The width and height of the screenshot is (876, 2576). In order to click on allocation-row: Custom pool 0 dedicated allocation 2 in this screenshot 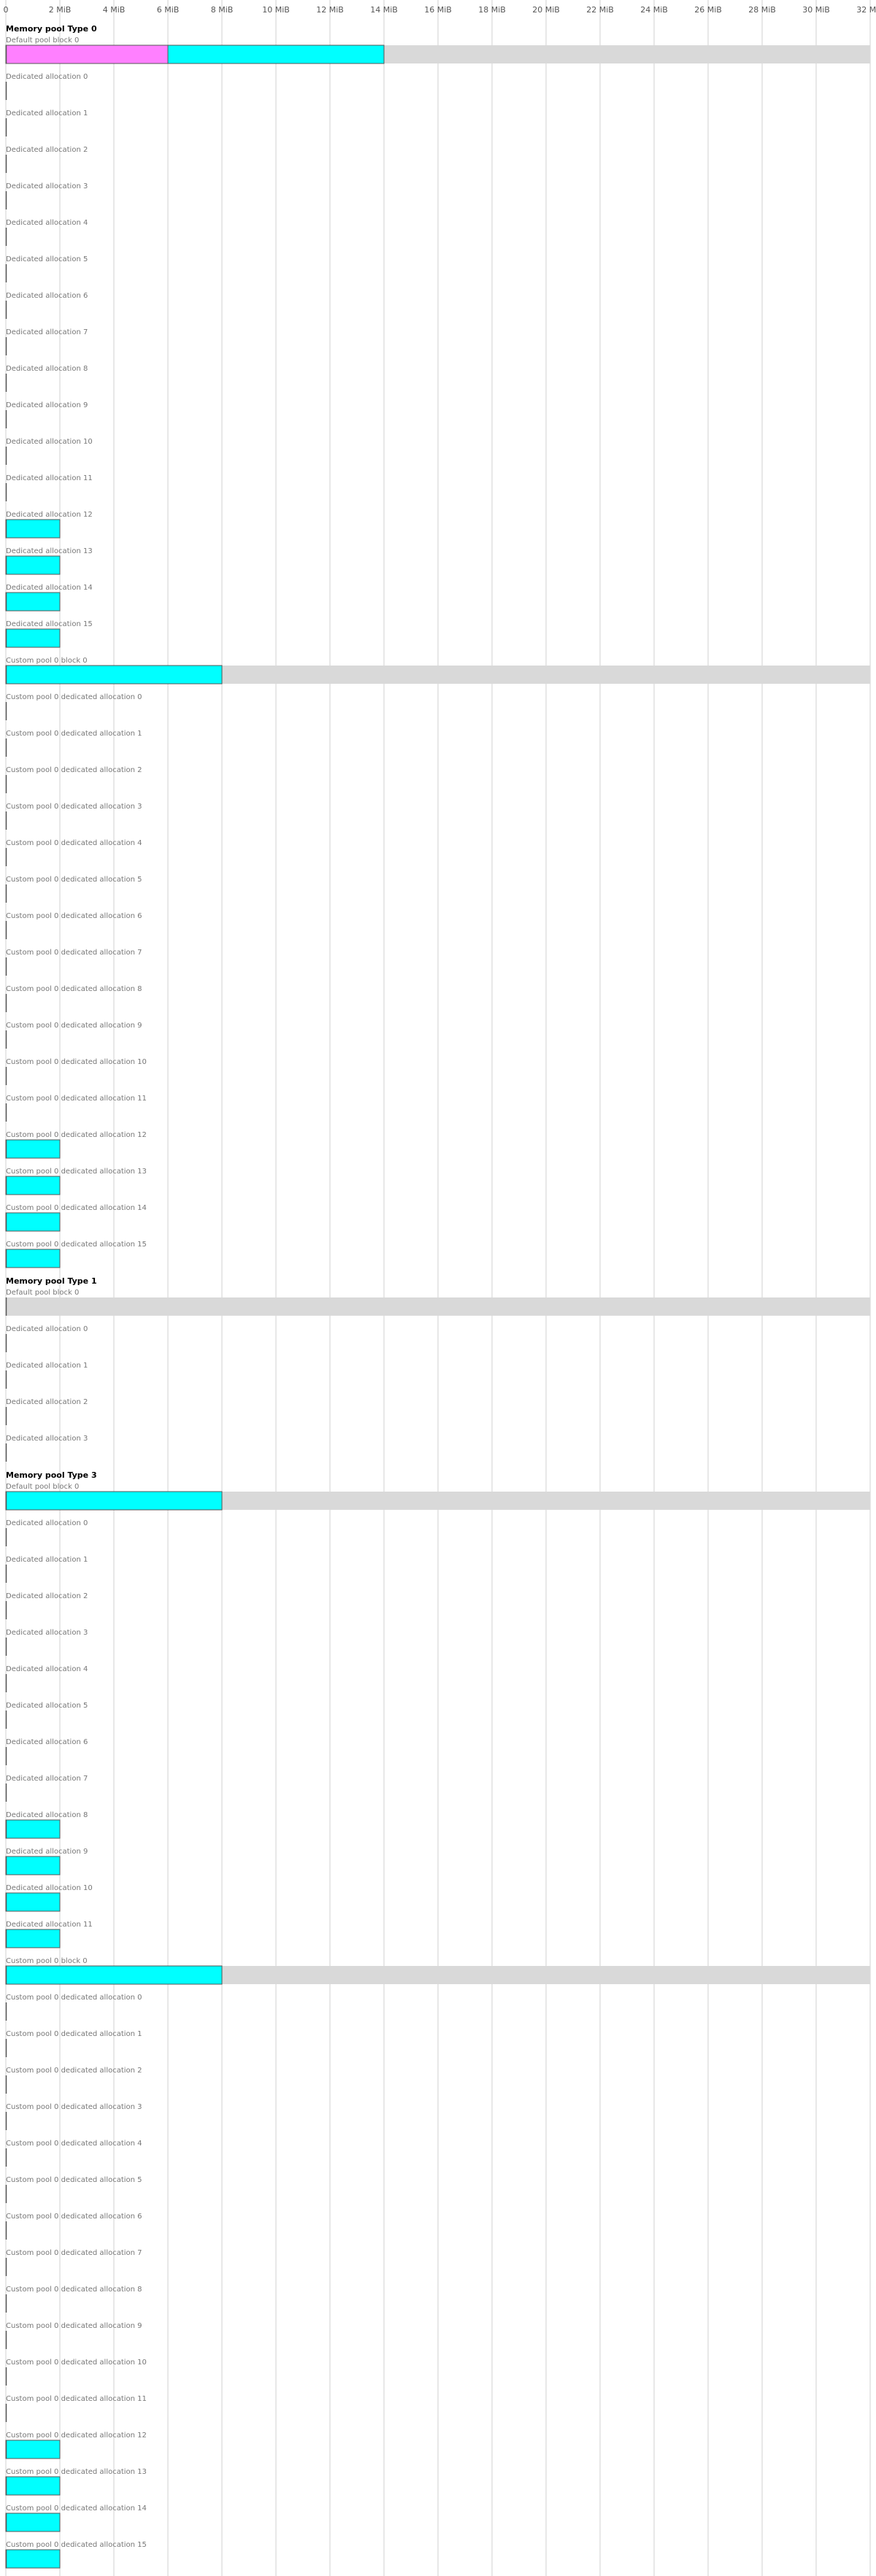, I will do `click(73, 779)`.